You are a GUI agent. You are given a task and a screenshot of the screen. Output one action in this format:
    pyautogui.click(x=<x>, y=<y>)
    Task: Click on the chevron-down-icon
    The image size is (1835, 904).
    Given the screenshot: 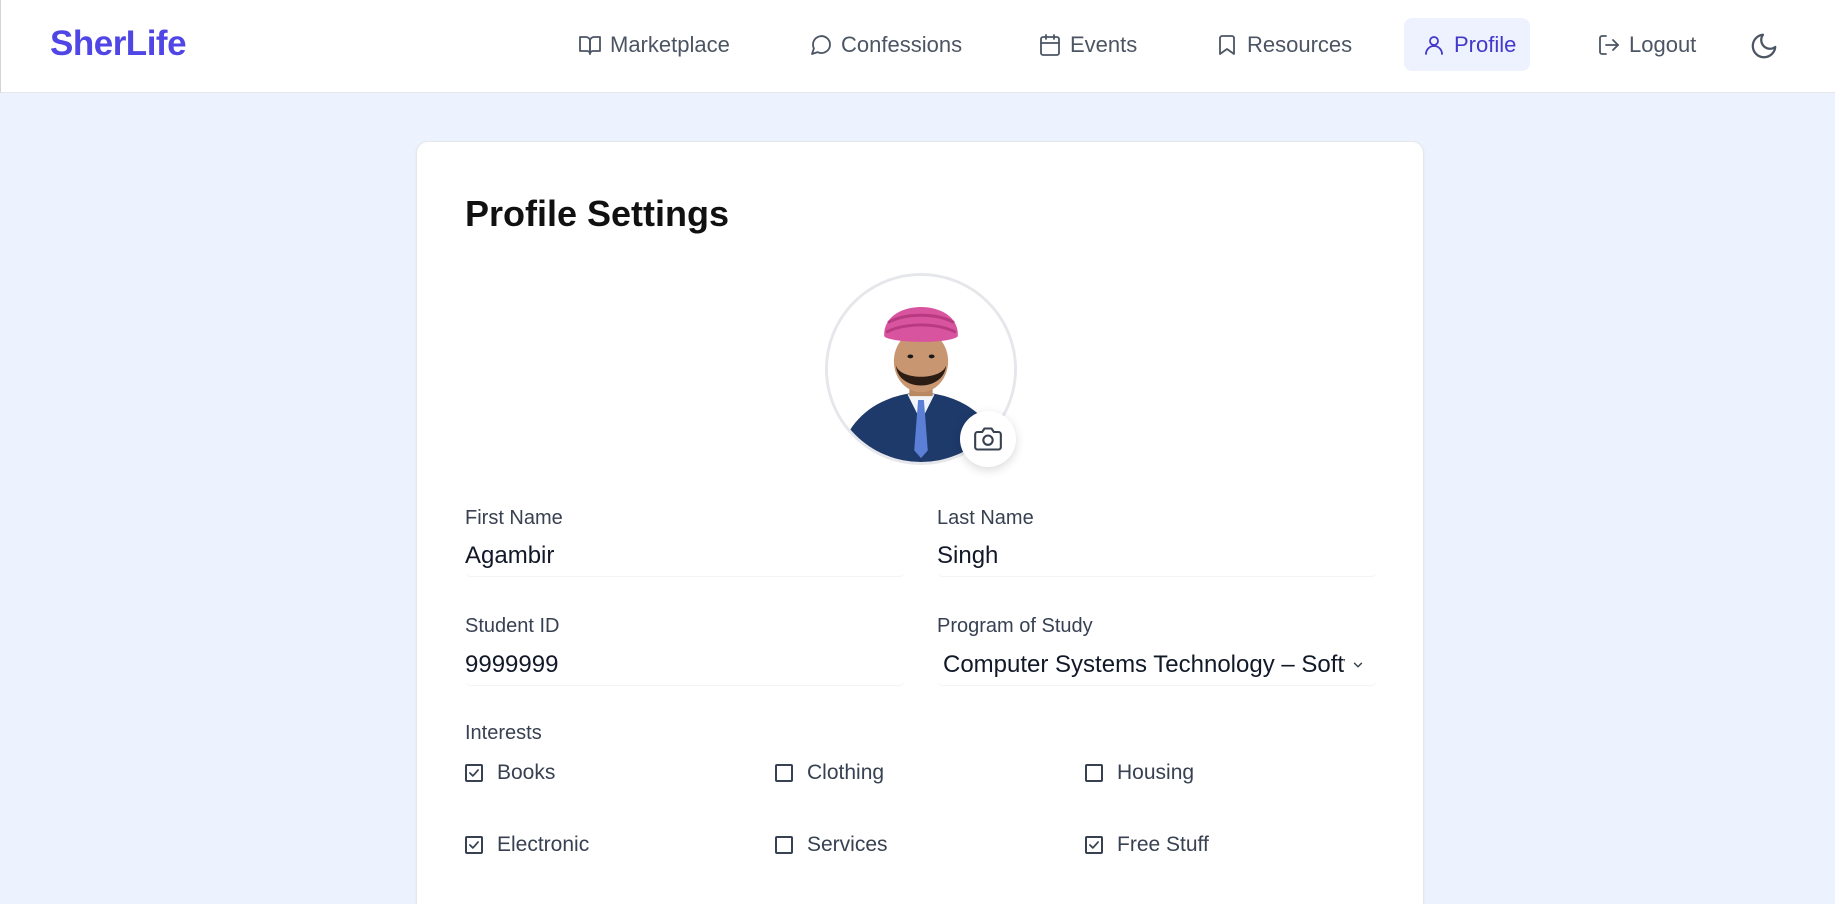 What is the action you would take?
    pyautogui.click(x=1358, y=664)
    